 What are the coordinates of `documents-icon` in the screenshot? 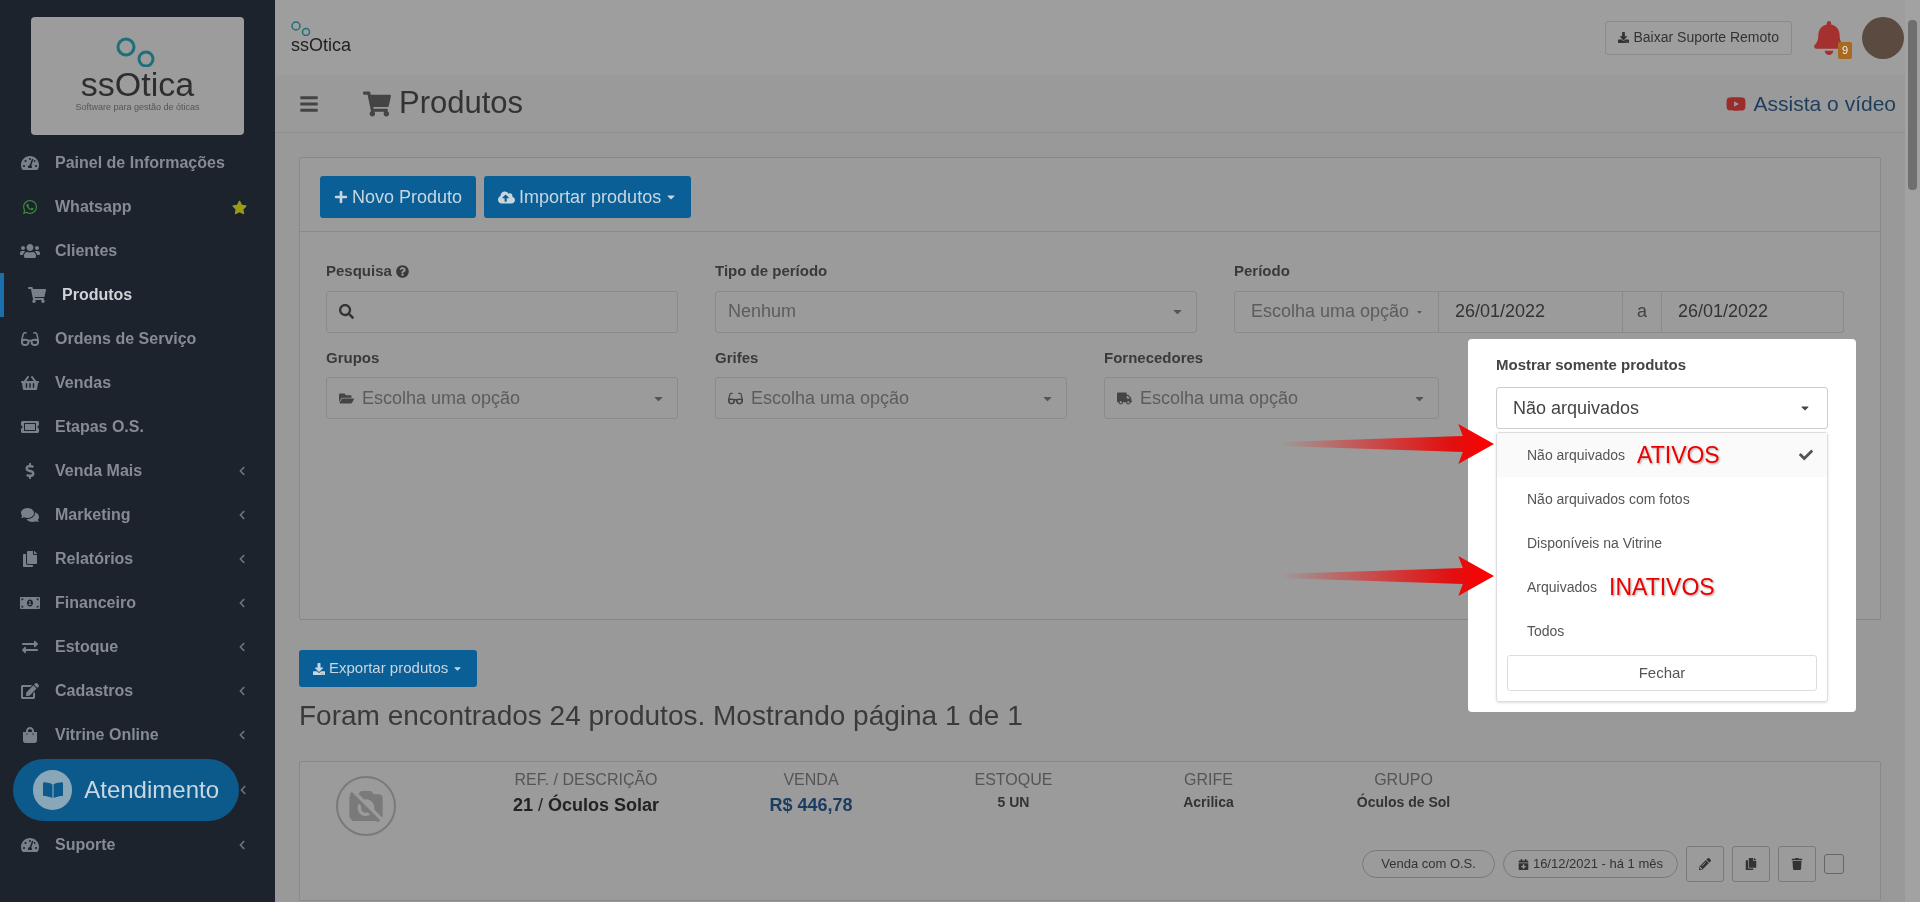 It's located at (30, 559).